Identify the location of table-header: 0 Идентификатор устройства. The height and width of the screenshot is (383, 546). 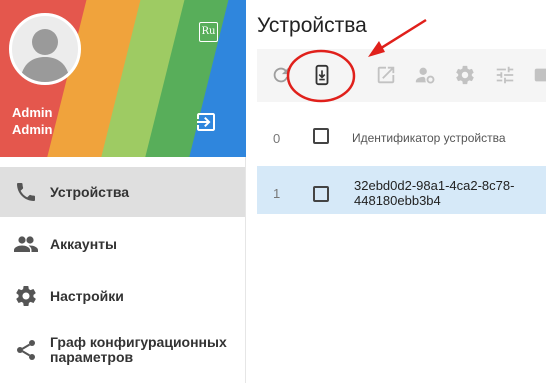
(401, 137).